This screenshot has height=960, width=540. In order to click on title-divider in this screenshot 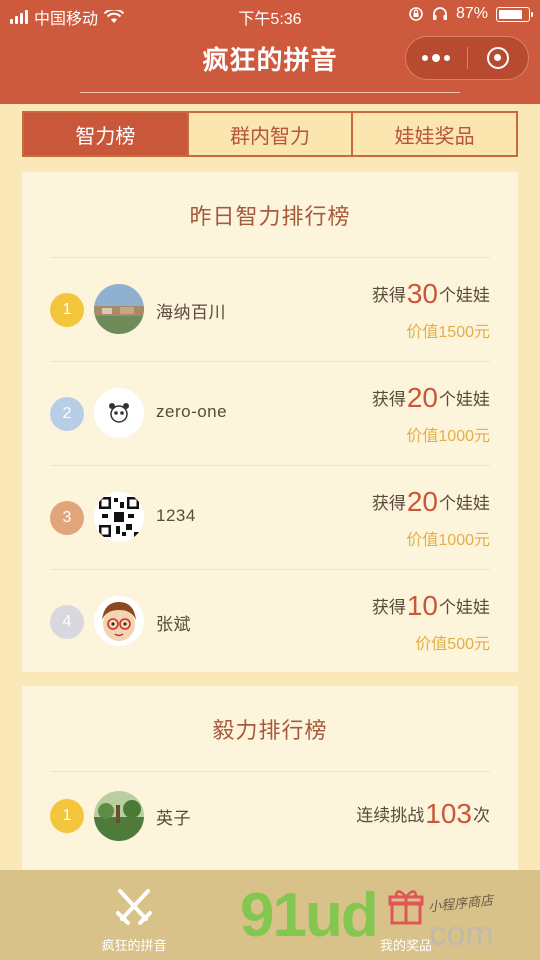, I will do `click(270, 92)`.